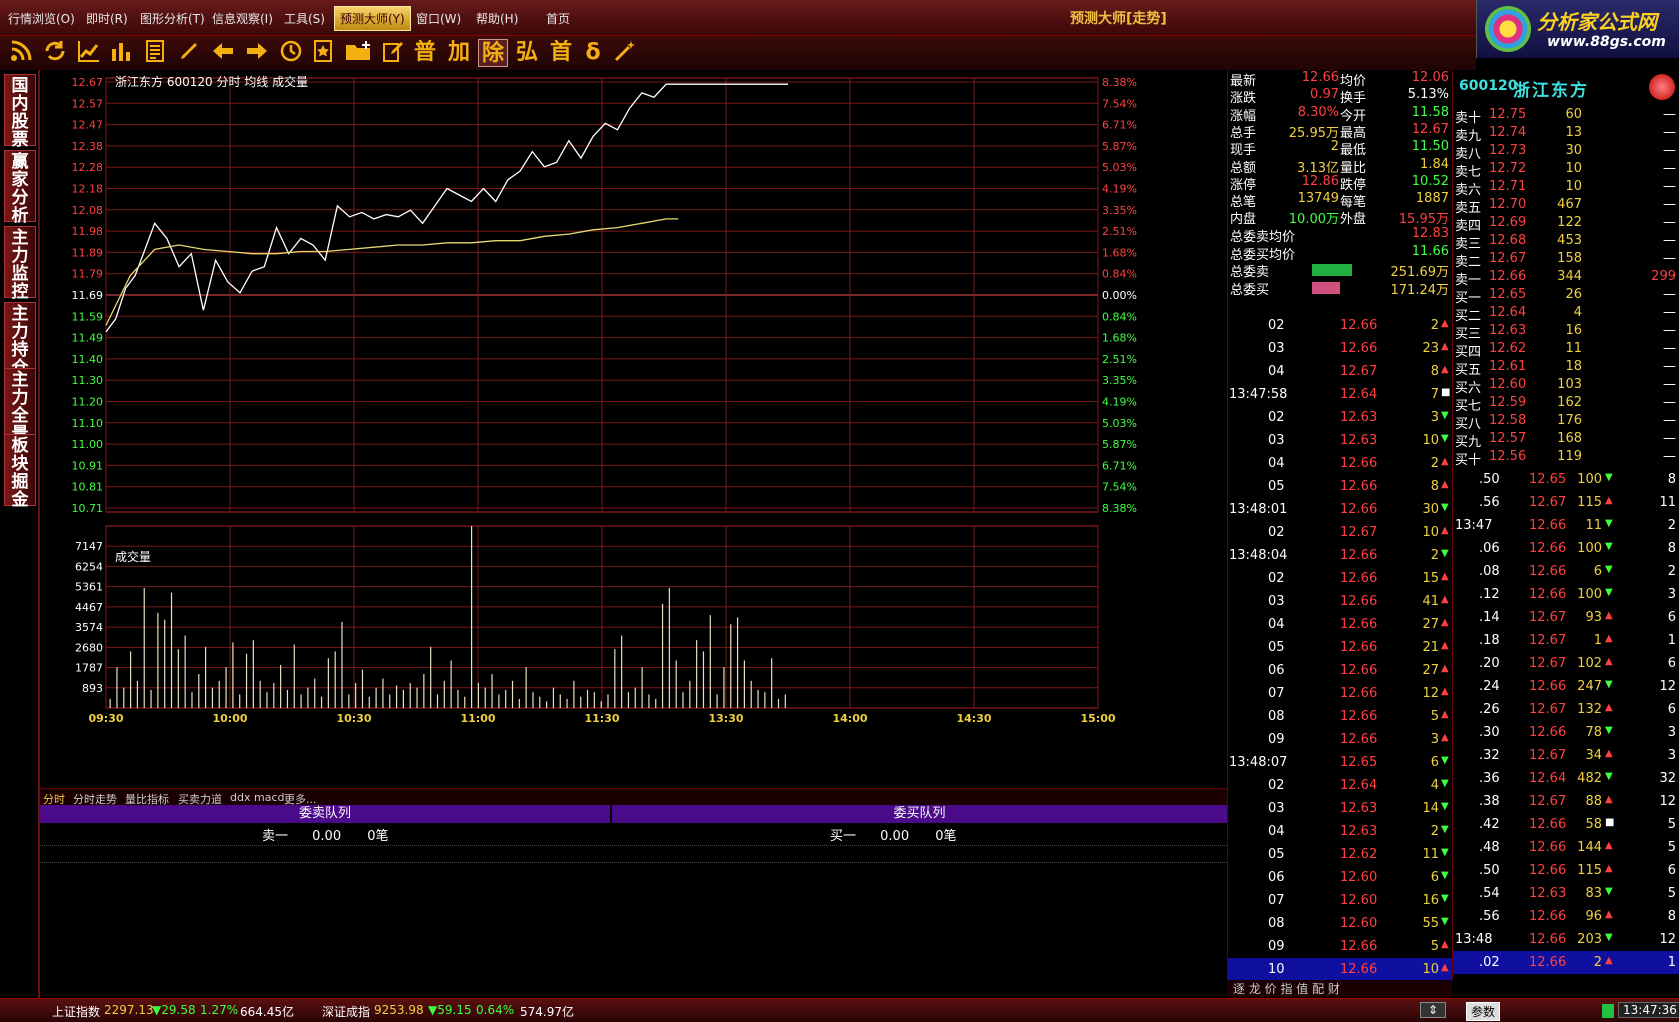 The width and height of the screenshot is (1679, 1022). I want to click on notes-icon, so click(155, 53).